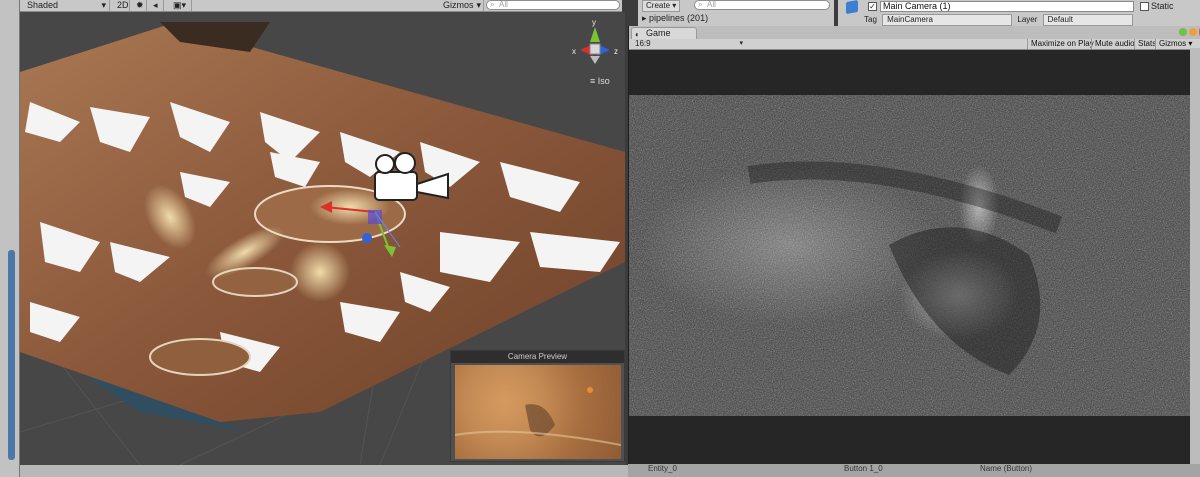 The width and height of the screenshot is (1200, 477). What do you see at coordinates (1195, 256) in the screenshot?
I see `right-scrollbar` at bounding box center [1195, 256].